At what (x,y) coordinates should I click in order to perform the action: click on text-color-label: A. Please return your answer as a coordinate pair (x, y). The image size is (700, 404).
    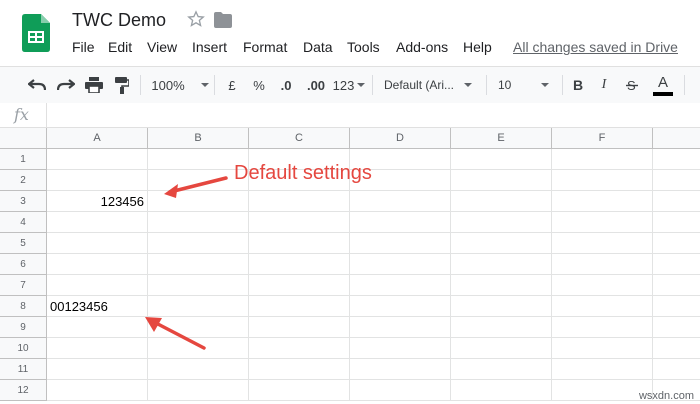
    Looking at the image, I should click on (662, 82).